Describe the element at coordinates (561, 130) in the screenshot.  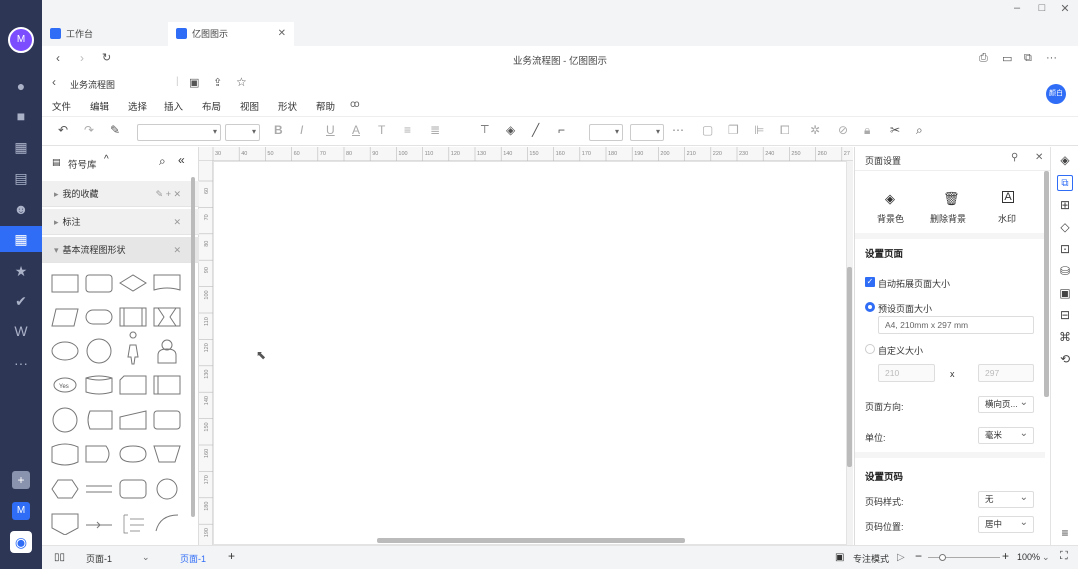
I see `connector-icon: ⌐` at that location.